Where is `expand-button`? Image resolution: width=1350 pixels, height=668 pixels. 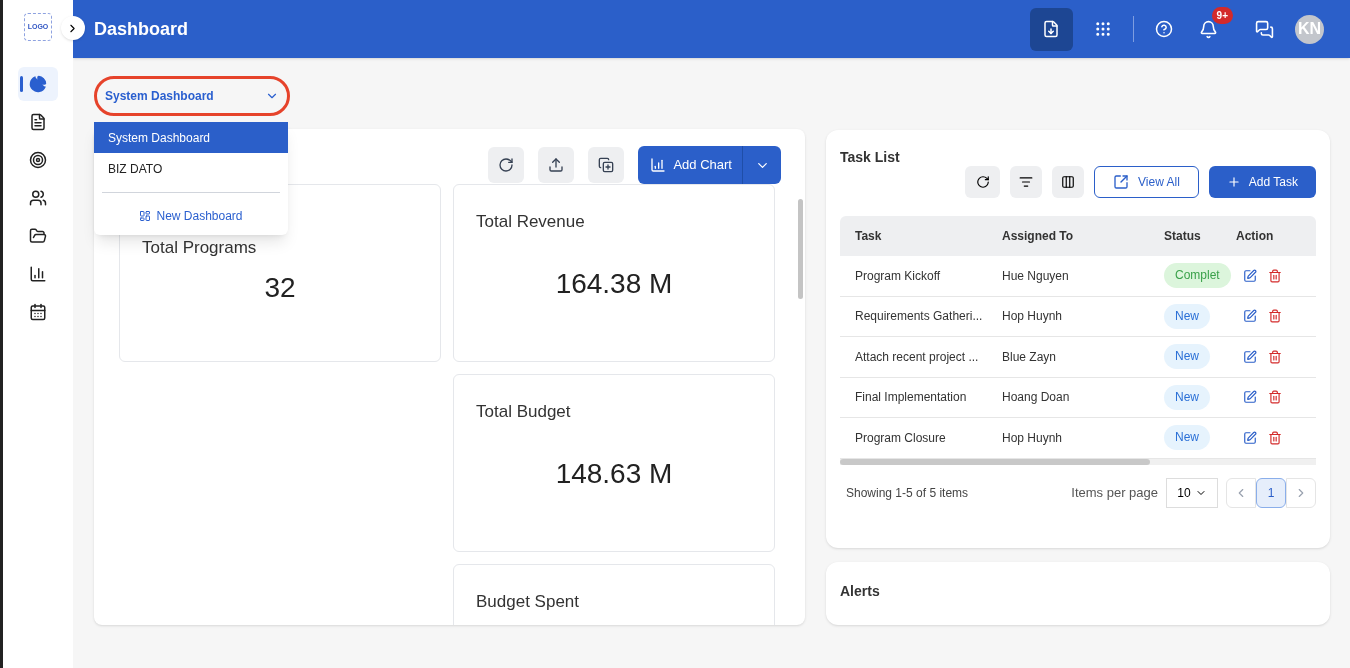
expand-button is located at coordinates (72, 28).